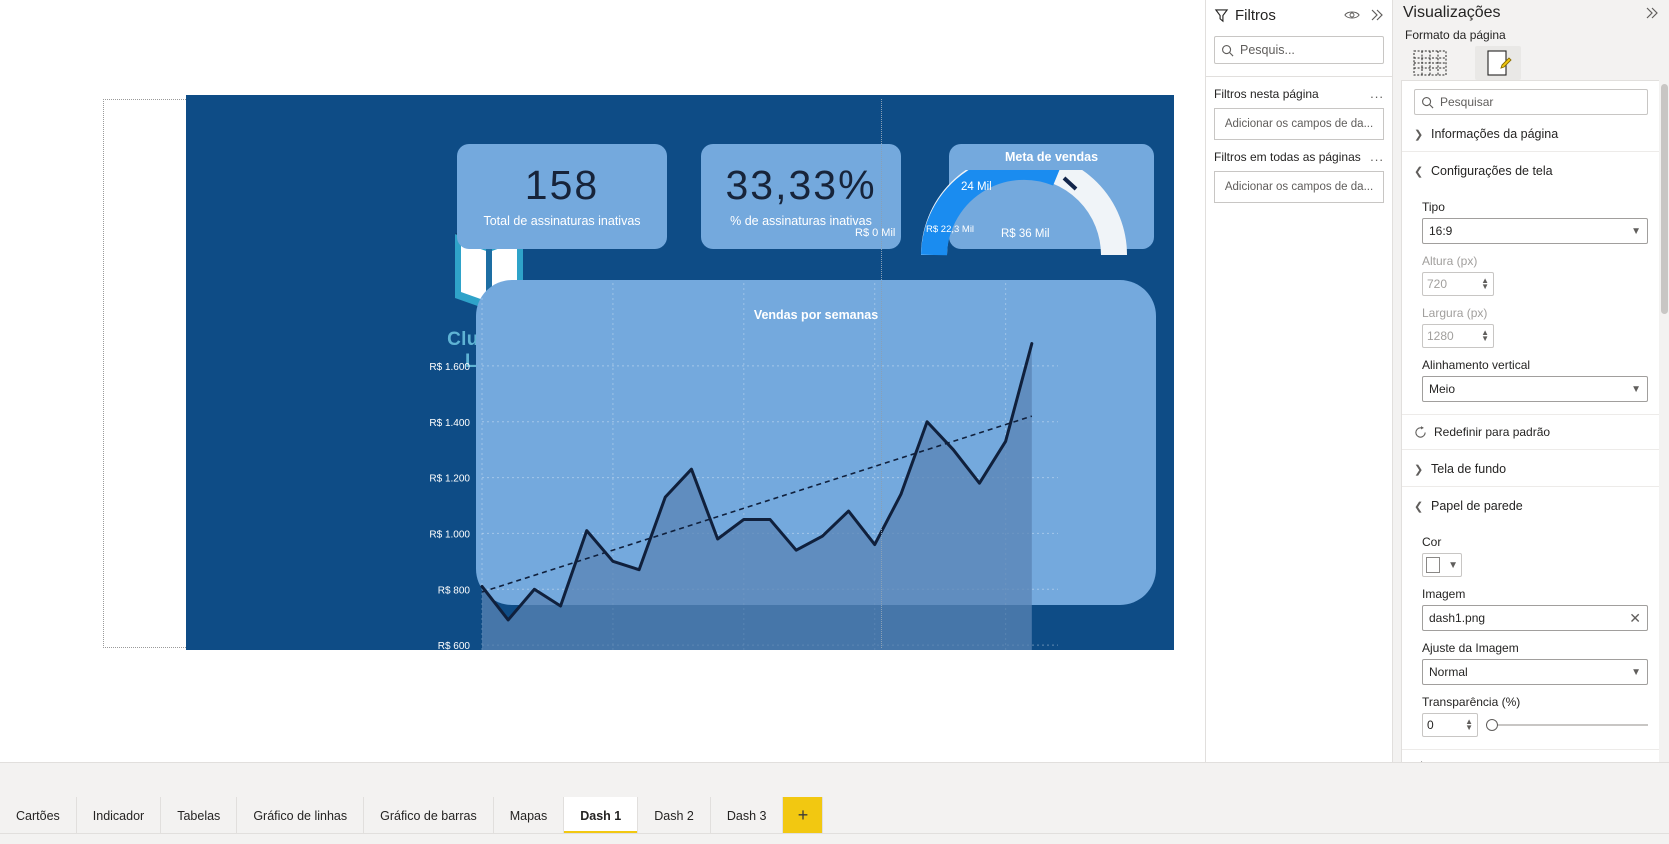 The height and width of the screenshot is (844, 1669). I want to click on reset-canvas-settings-button: Redefinir para padrão, so click(1531, 432).